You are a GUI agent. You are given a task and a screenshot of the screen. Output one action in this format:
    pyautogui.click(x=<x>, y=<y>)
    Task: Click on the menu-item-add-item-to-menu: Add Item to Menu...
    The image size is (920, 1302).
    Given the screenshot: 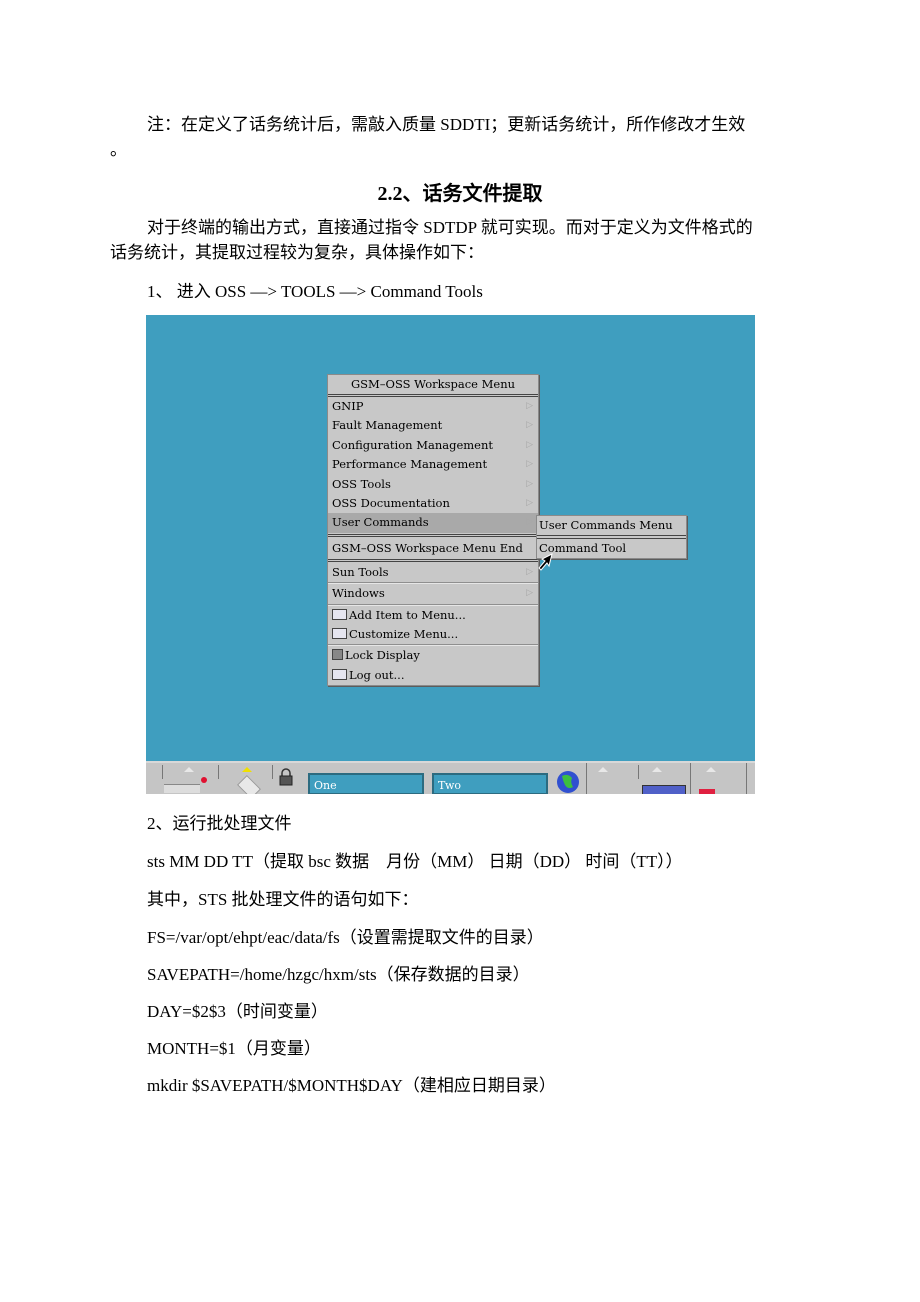 What is the action you would take?
    pyautogui.click(x=433, y=615)
    